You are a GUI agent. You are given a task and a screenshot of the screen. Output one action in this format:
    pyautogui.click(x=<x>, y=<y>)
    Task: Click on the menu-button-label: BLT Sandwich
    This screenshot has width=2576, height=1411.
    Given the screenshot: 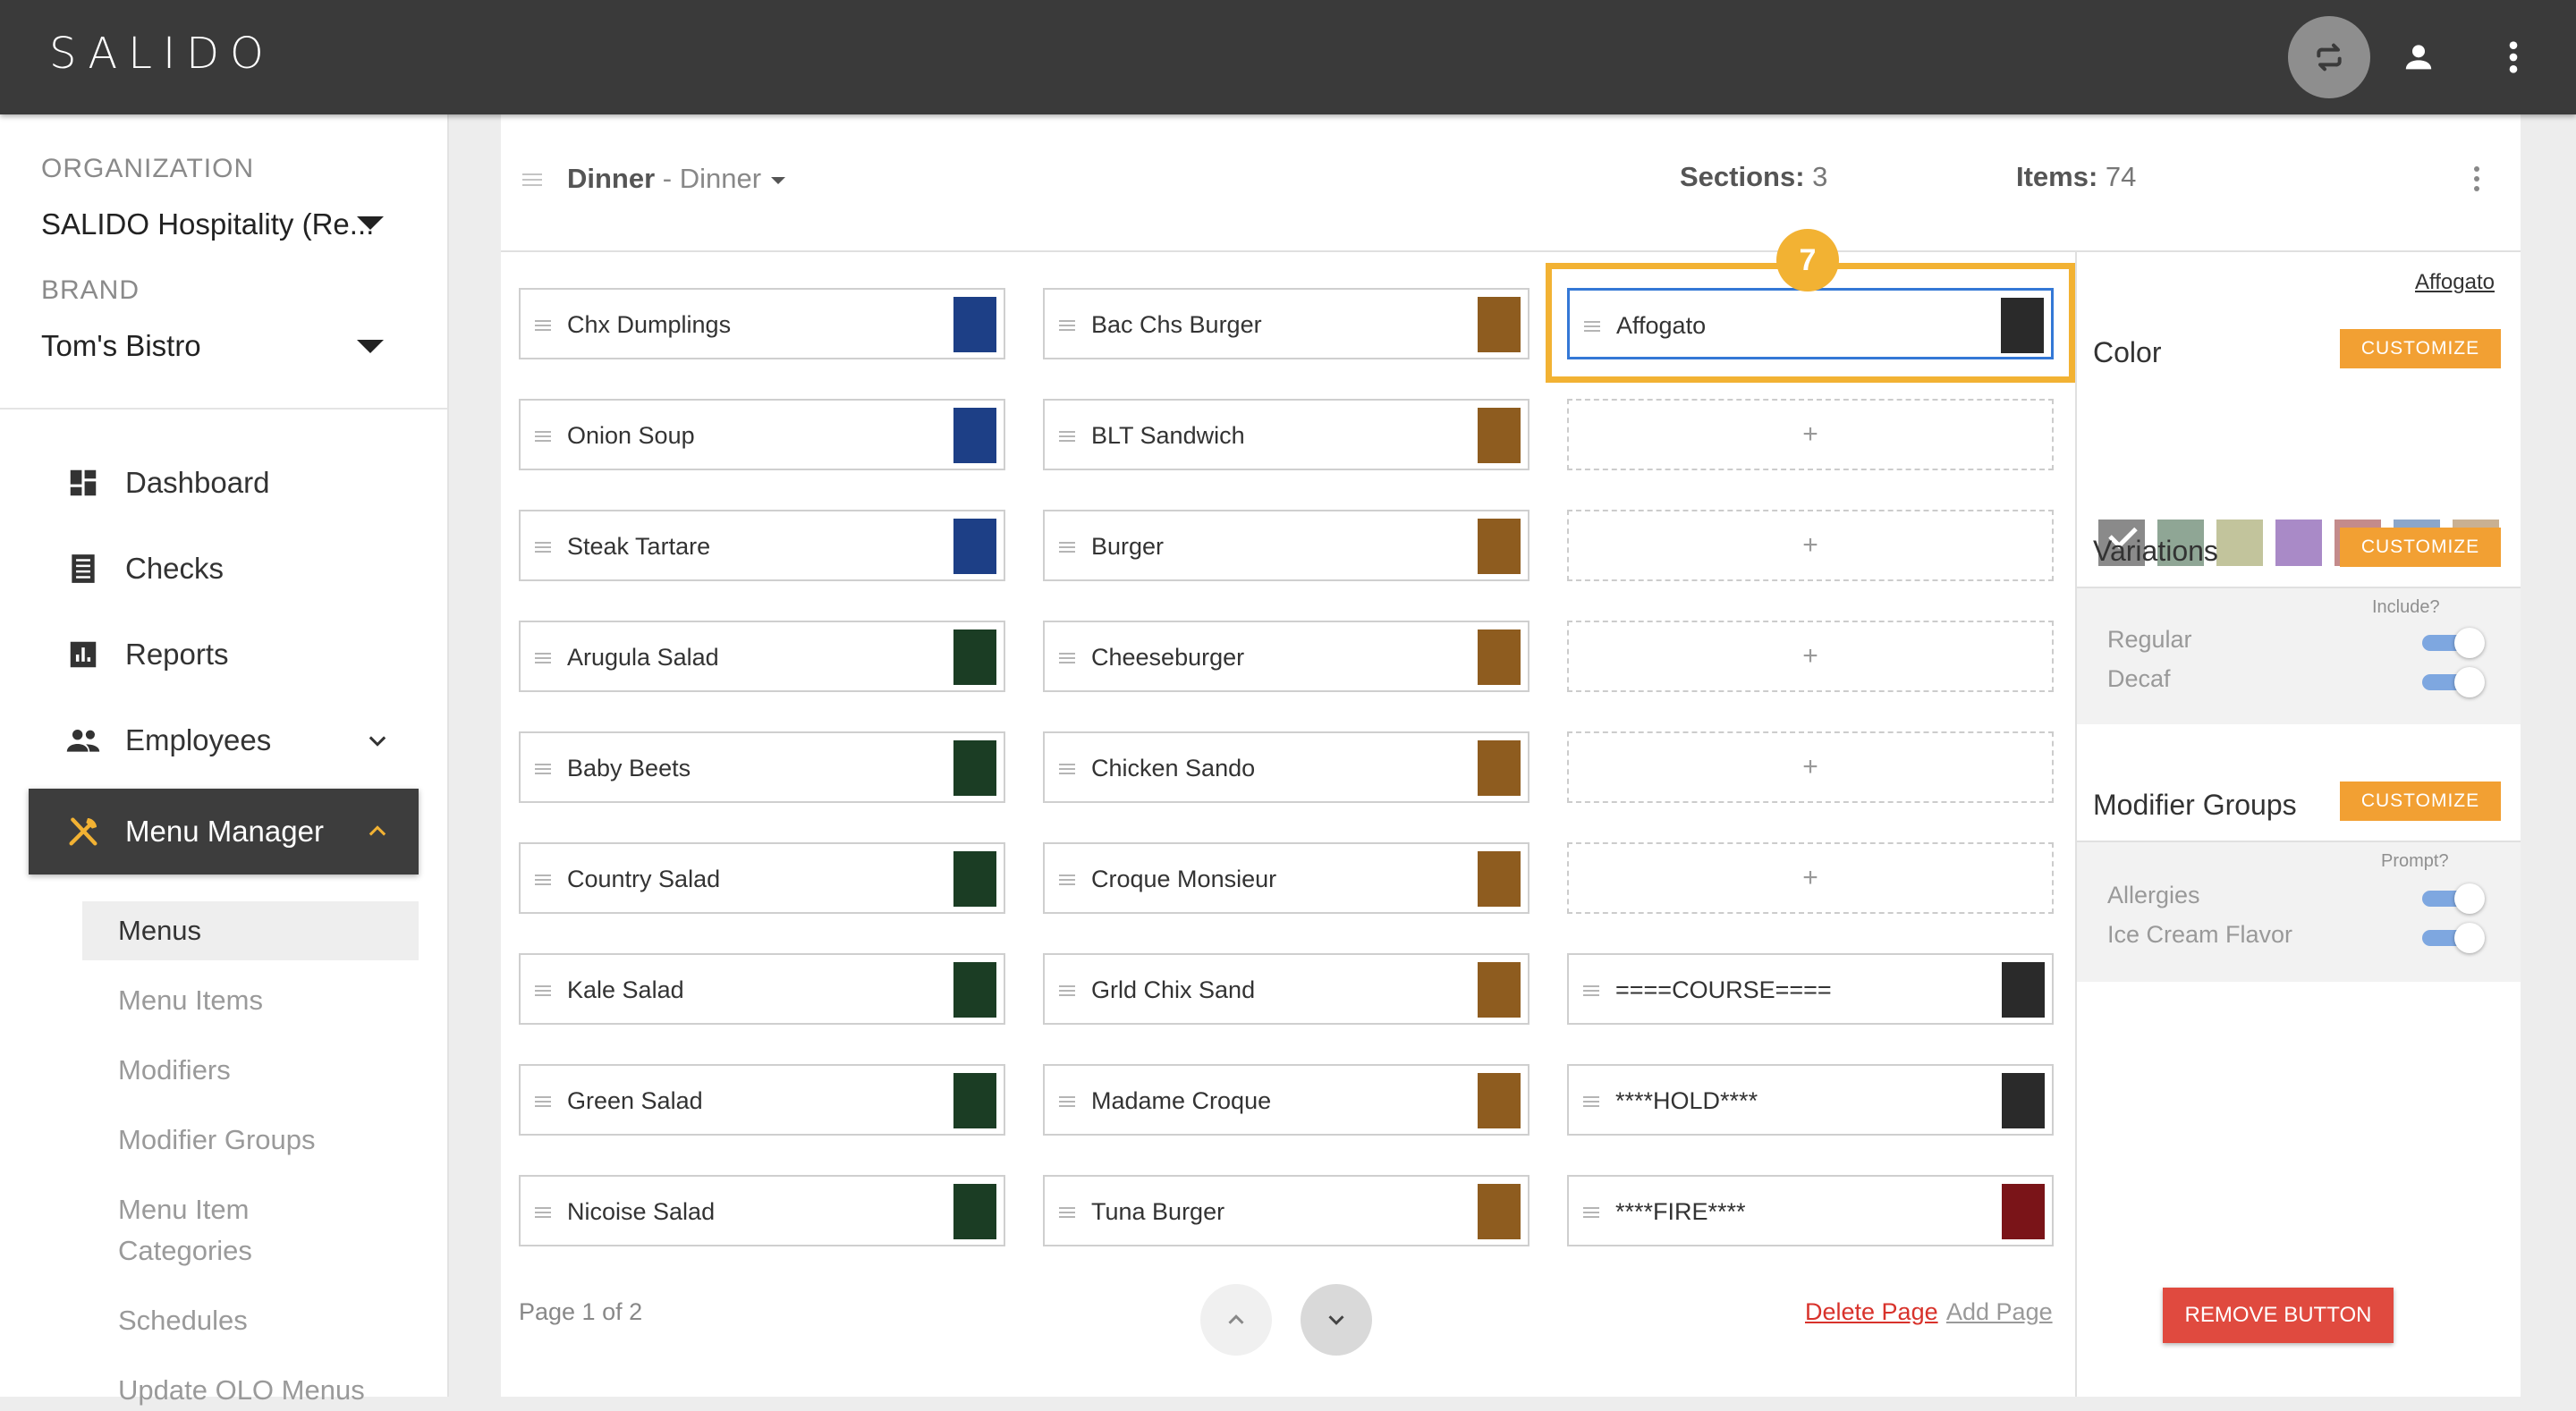 What is the action you would take?
    pyautogui.click(x=1168, y=435)
    